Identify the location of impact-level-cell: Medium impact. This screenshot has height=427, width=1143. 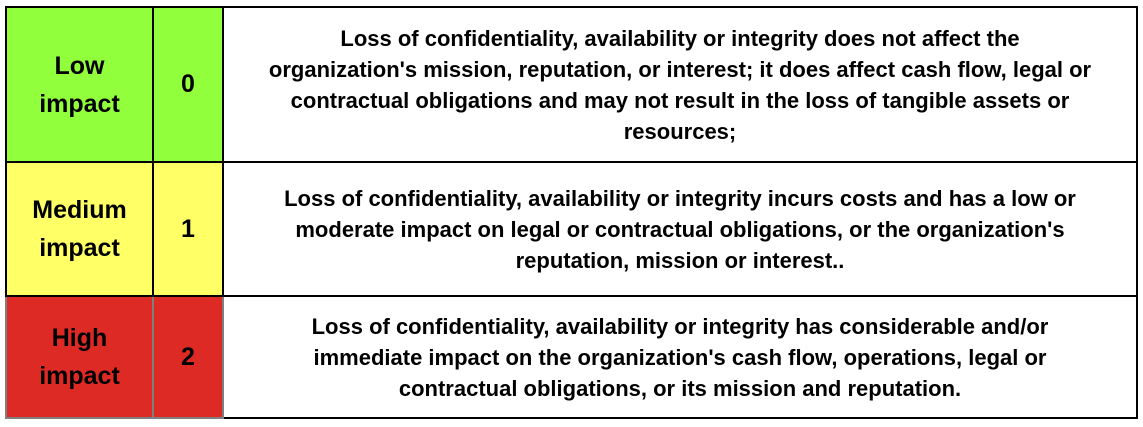
(79, 229).